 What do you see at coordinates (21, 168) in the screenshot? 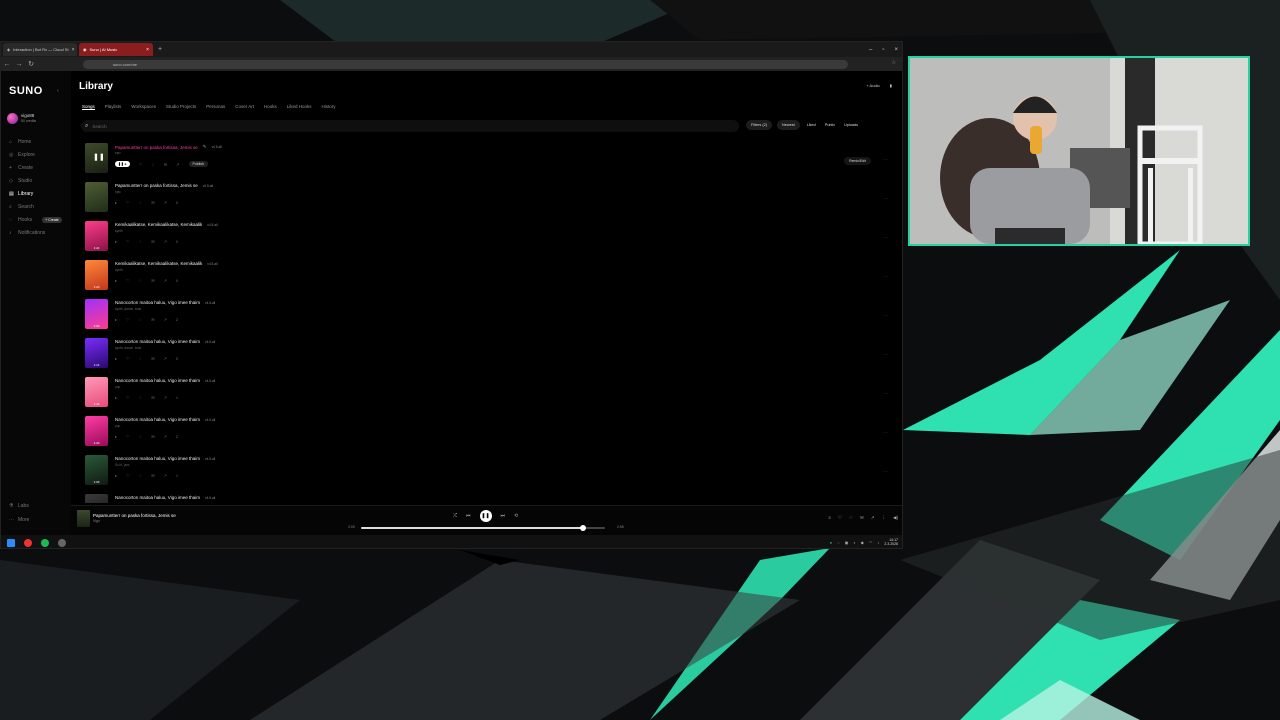
I see `sidebar-item-create: + Create` at bounding box center [21, 168].